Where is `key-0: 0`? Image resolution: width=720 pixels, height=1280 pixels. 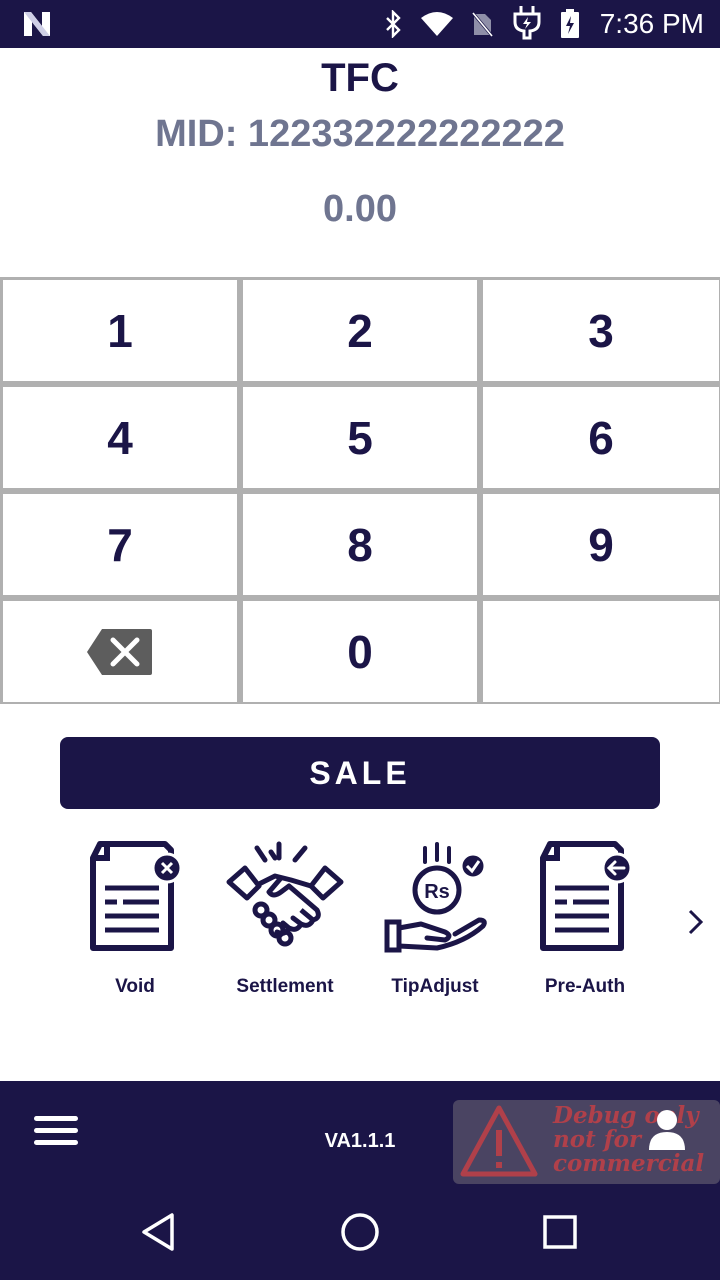 key-0: 0 is located at coordinates (360, 651).